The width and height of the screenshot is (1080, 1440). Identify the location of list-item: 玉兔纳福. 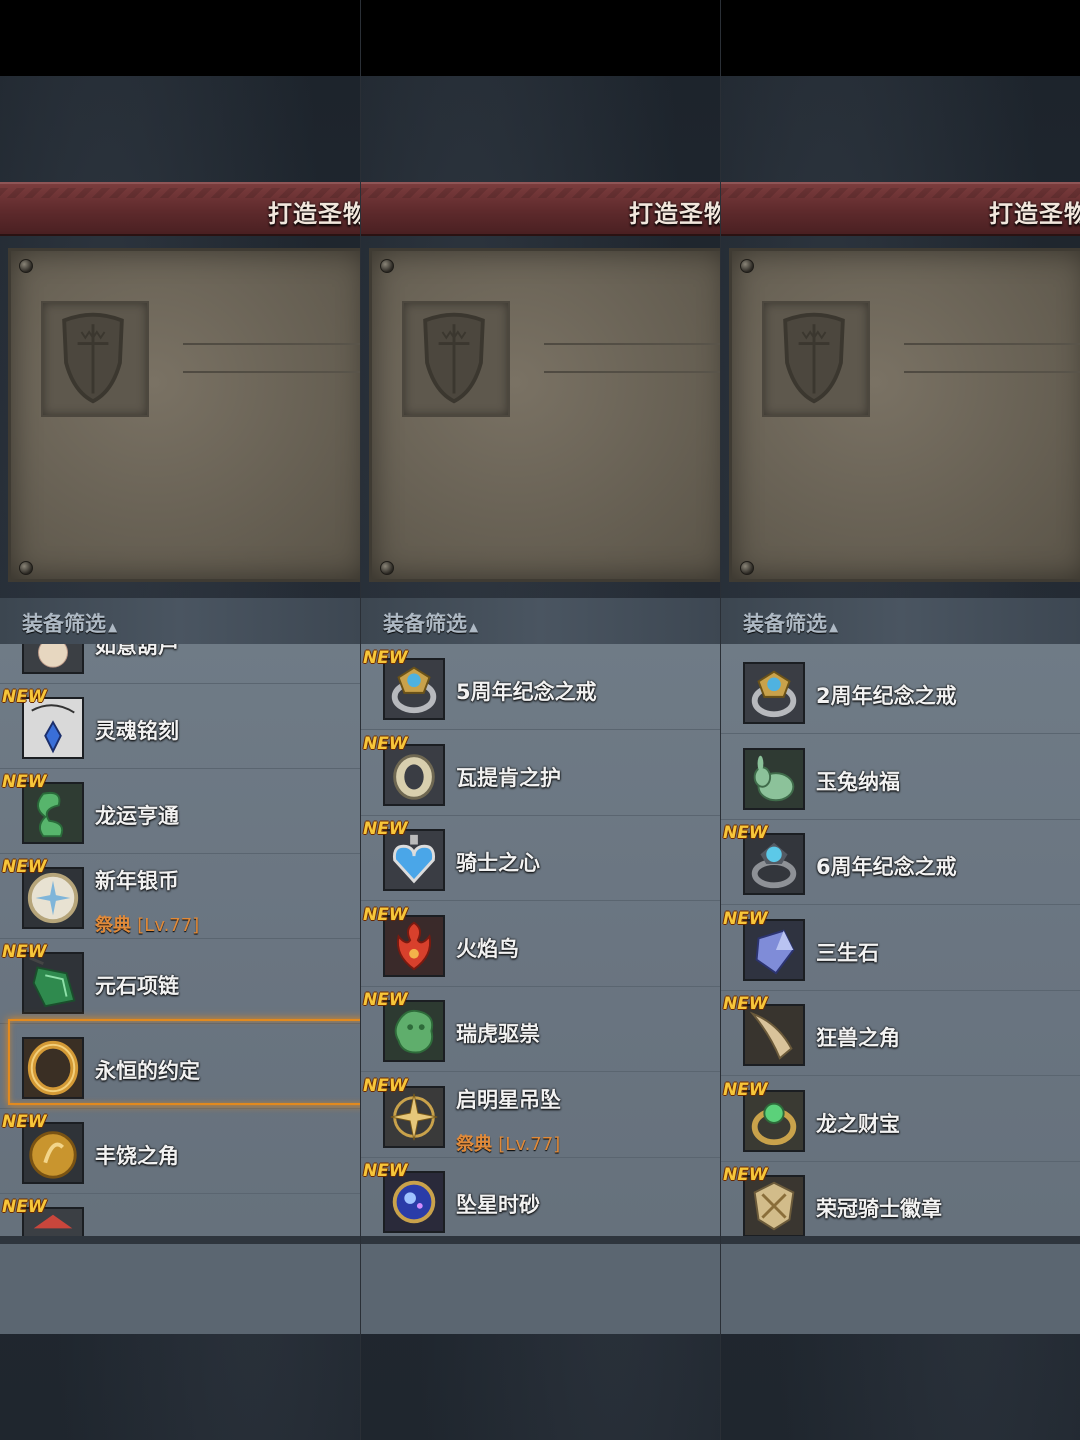
(900, 778).